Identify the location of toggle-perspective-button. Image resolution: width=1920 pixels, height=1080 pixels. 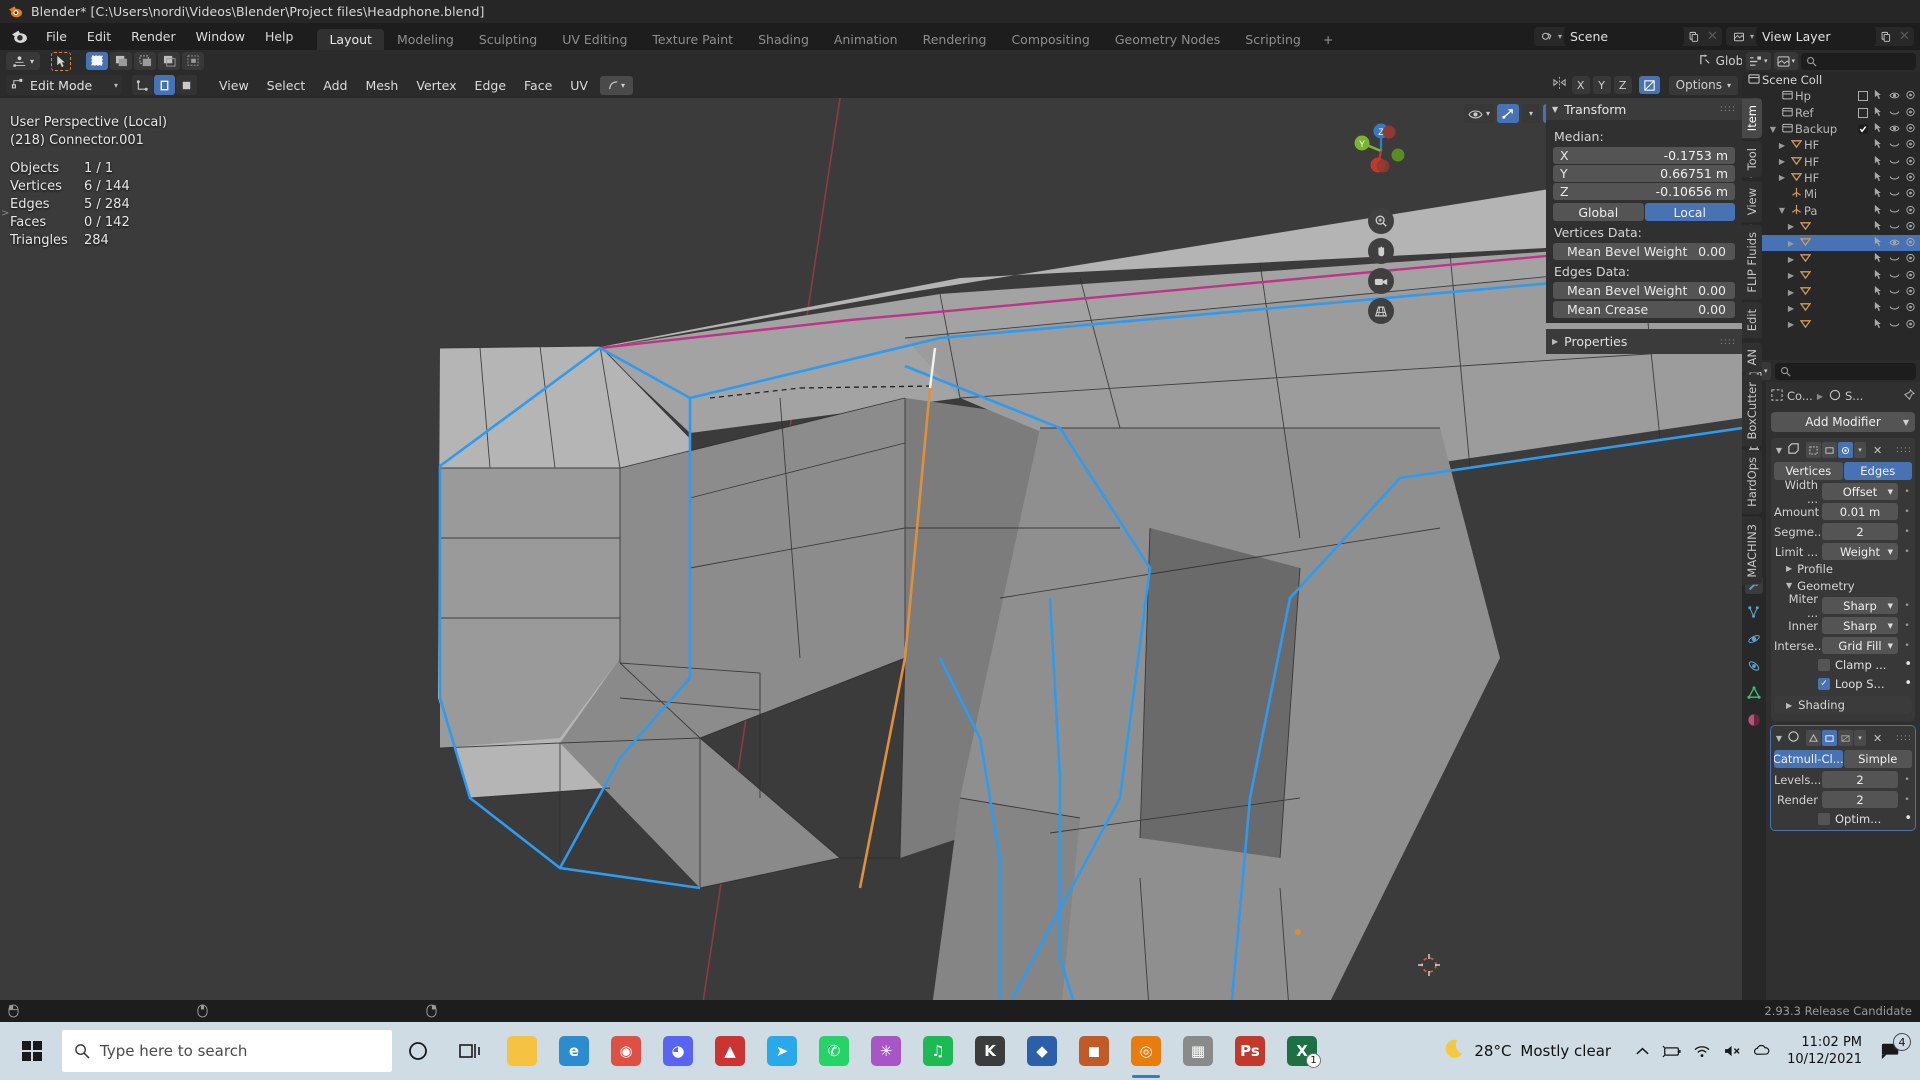
(1381, 311).